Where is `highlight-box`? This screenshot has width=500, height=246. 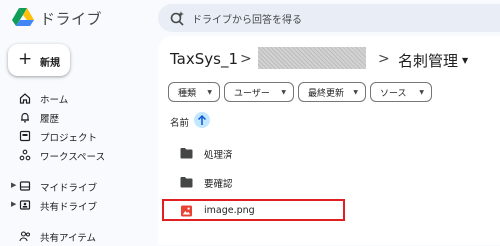
highlight-box is located at coordinates (253, 210).